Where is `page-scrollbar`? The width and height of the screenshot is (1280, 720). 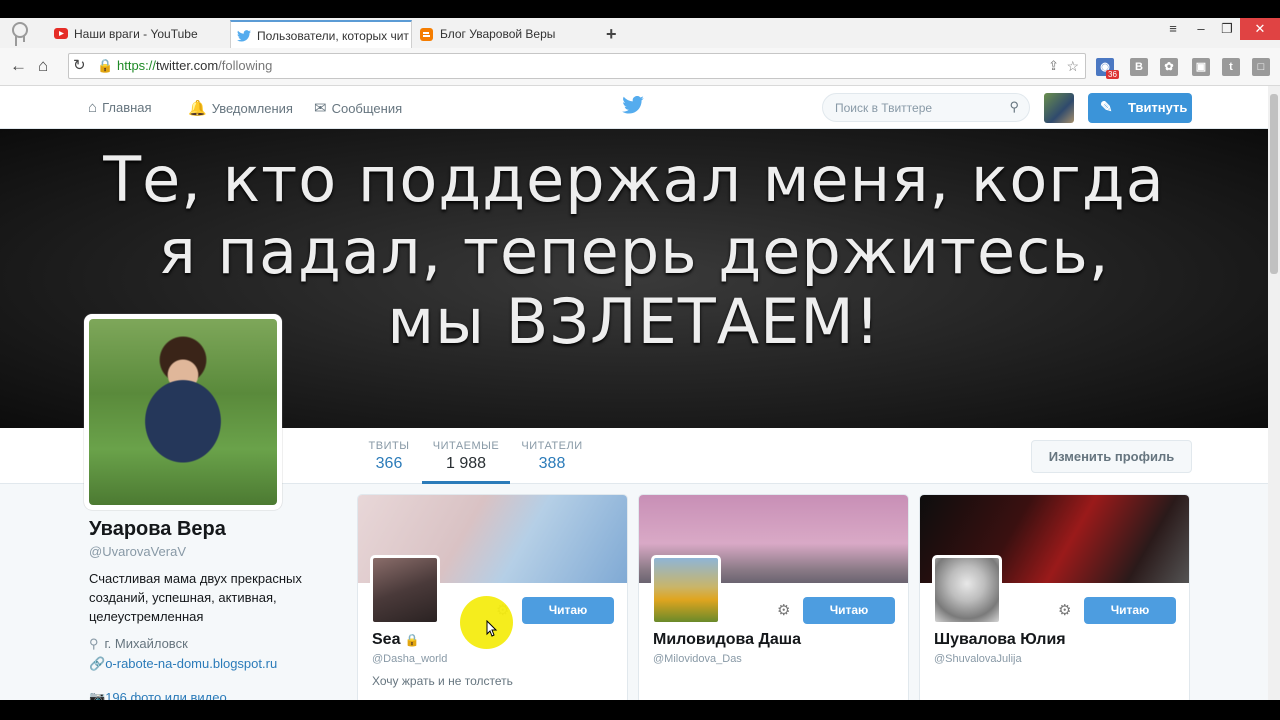 page-scrollbar is located at coordinates (1274, 393).